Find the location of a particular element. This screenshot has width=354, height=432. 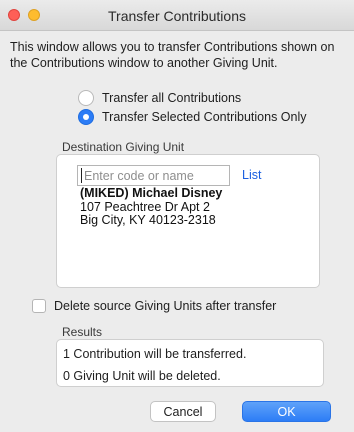

destination-search-input is located at coordinates (153, 175).